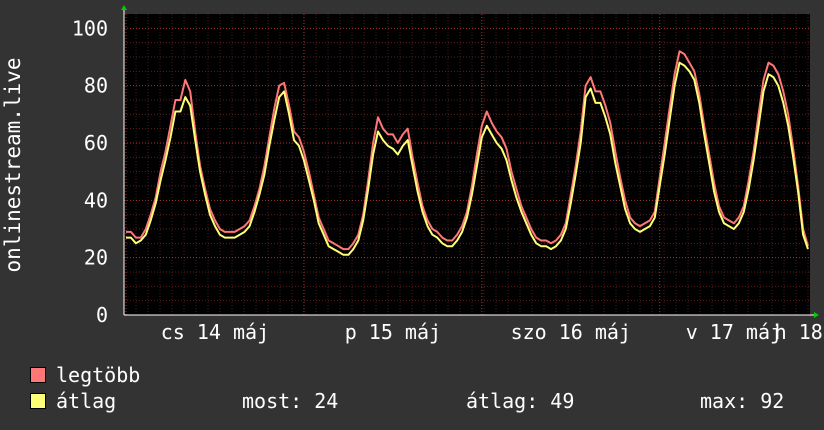 This screenshot has height=430, width=824. I want to click on legend-label-max: legtöbb, so click(98, 375).